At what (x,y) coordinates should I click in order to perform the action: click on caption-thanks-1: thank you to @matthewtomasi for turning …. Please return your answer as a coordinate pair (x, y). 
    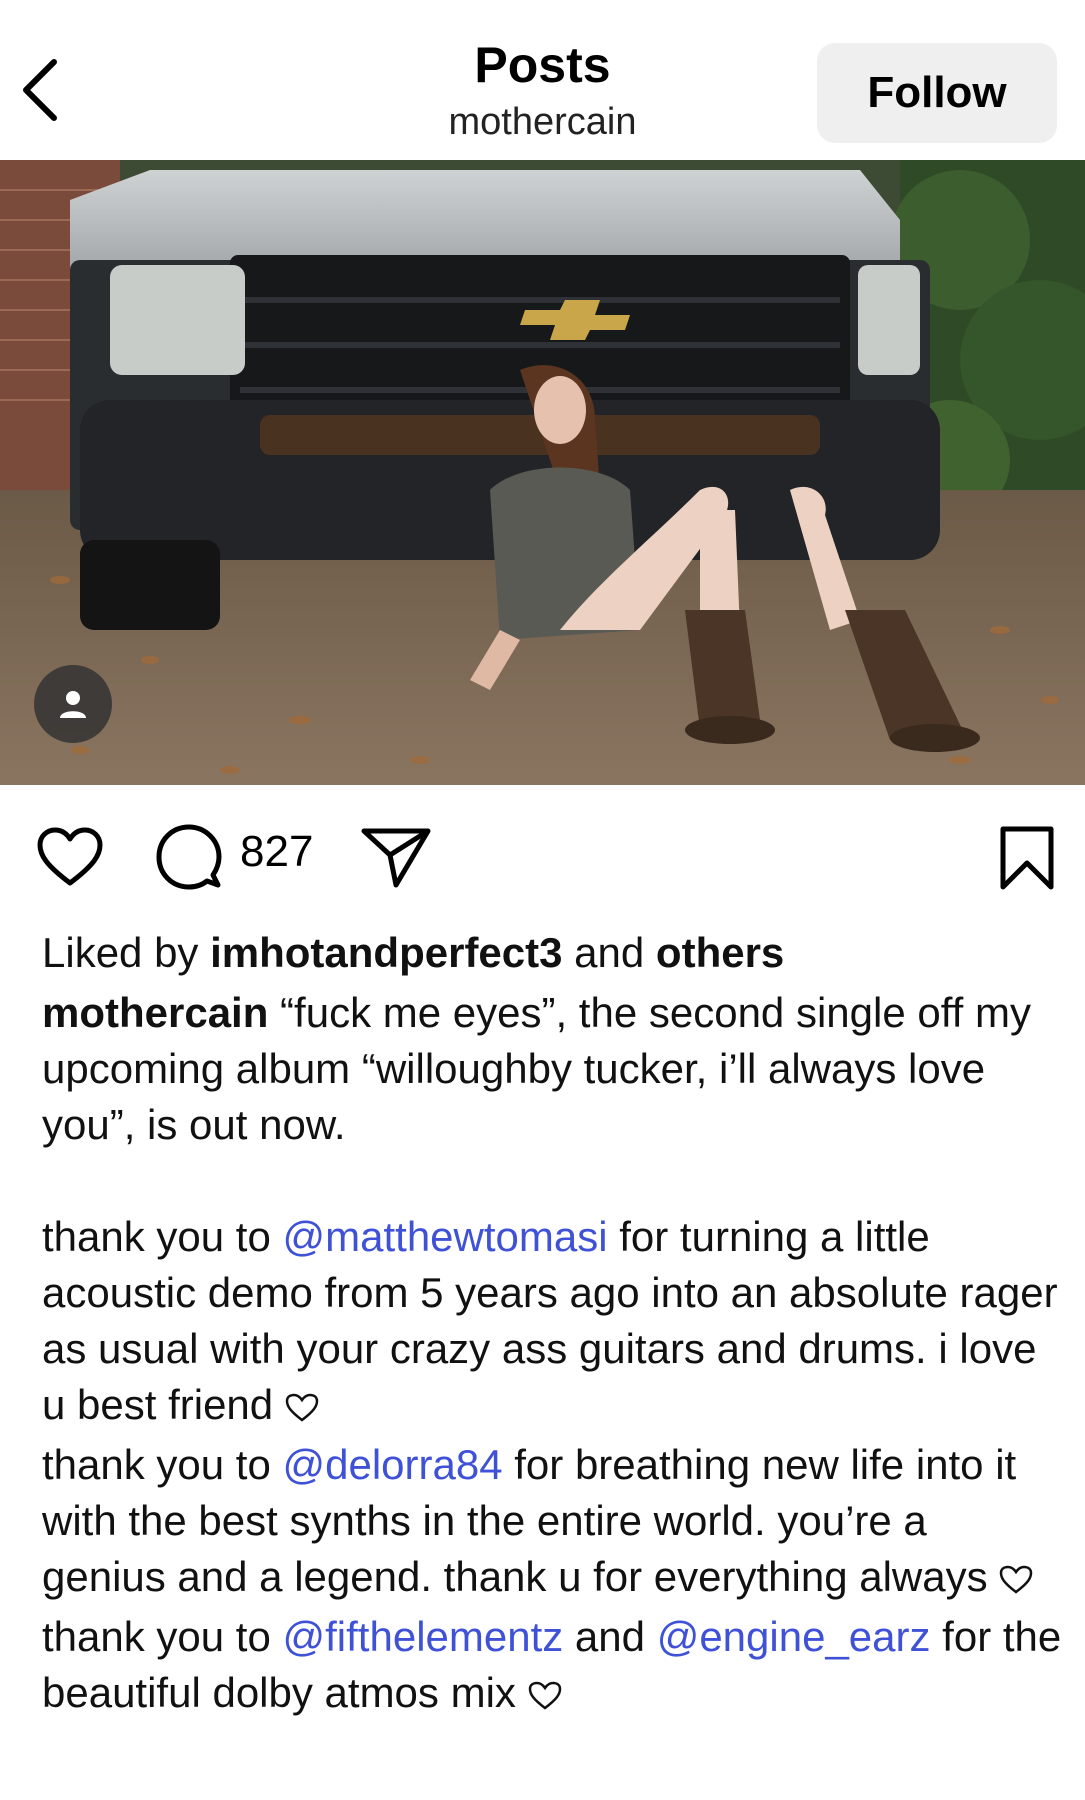
    Looking at the image, I should click on (552, 1323).